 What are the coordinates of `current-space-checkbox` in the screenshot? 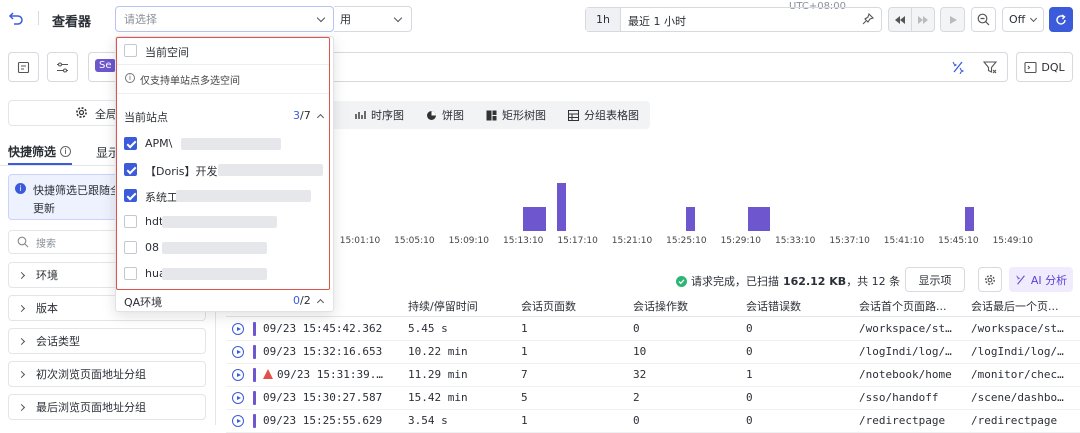 It's located at (130, 50).